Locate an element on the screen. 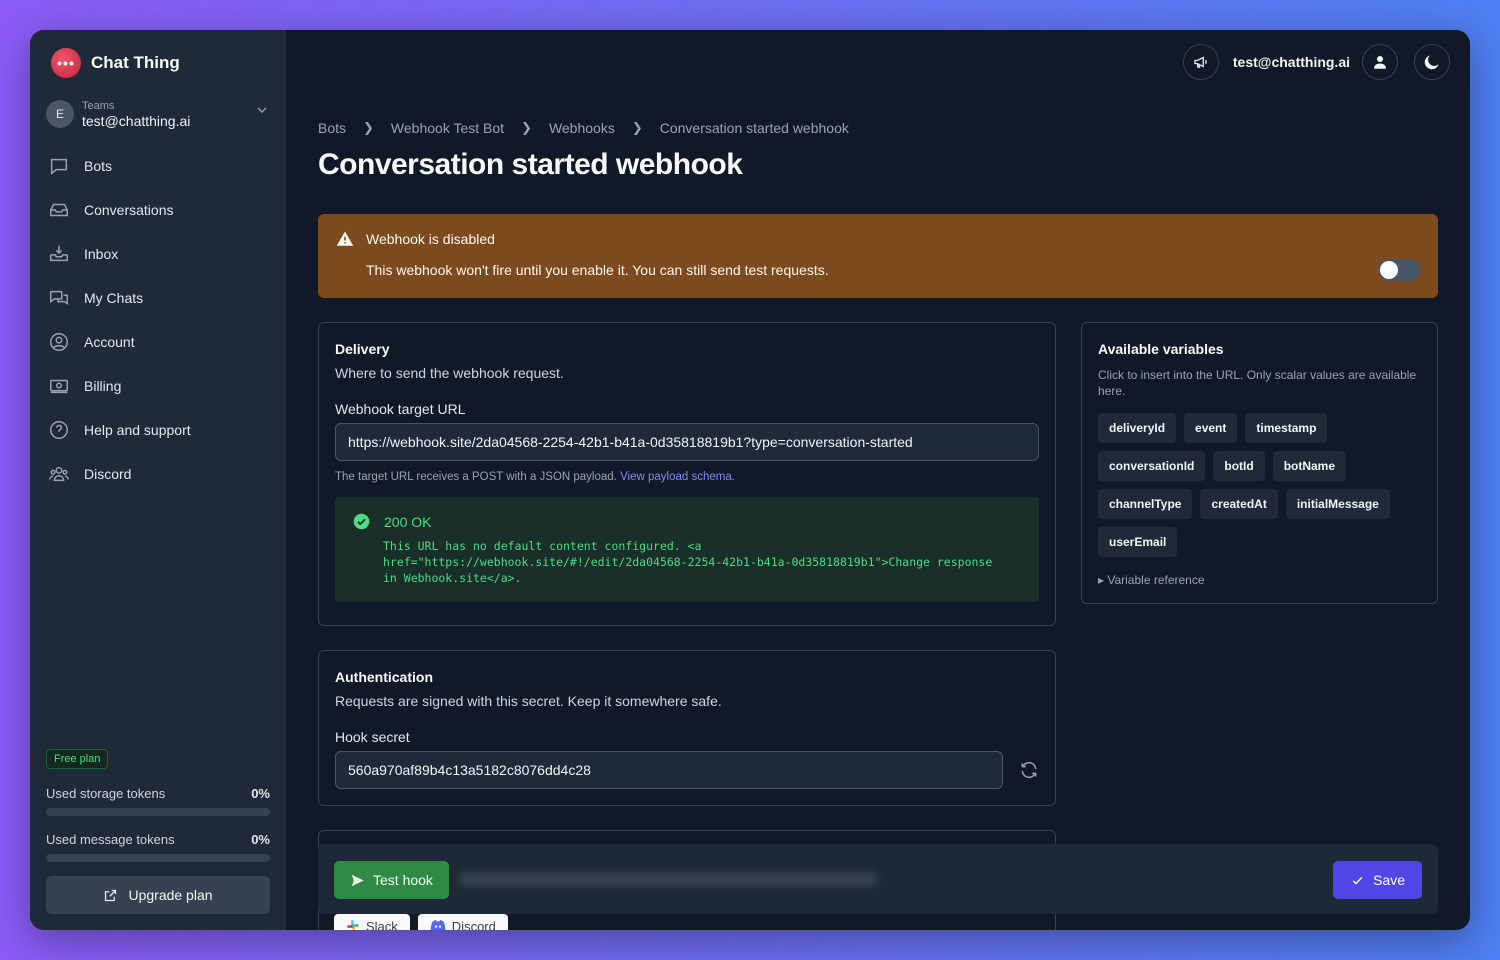 Image resolution: width=1500 pixels, height=960 pixels. brand: ••• Chat Thing is located at coordinates (115, 63).